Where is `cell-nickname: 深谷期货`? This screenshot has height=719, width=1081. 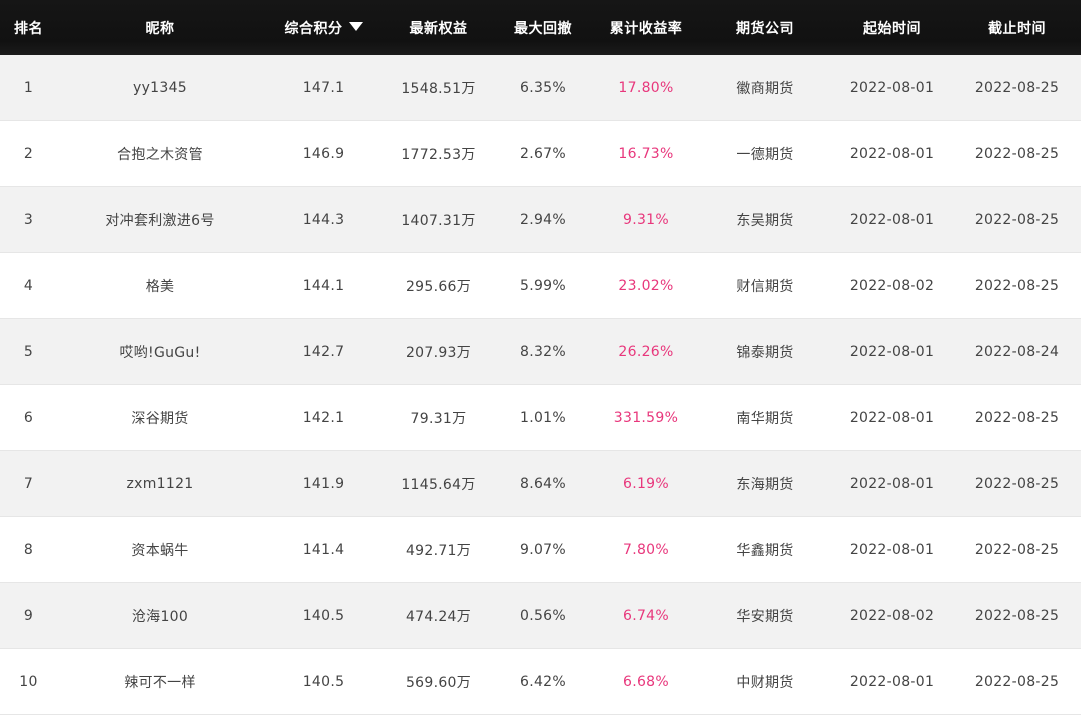 cell-nickname: 深谷期货 is located at coordinates (160, 418).